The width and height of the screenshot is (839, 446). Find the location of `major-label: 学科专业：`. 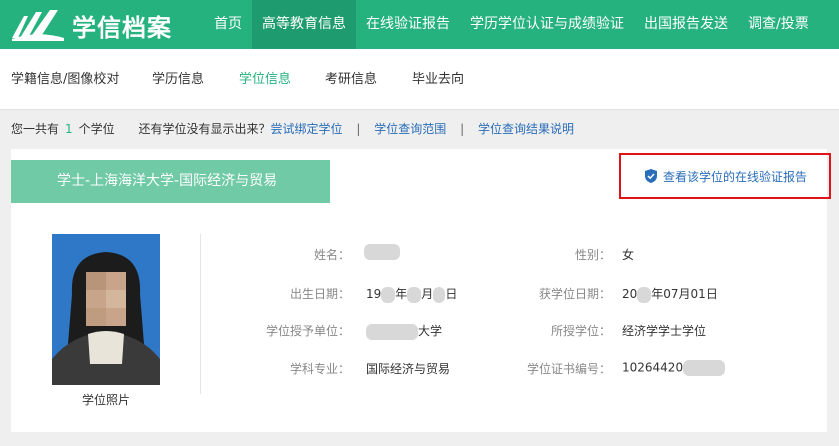

major-label: 学科专业： is located at coordinates (319, 369).